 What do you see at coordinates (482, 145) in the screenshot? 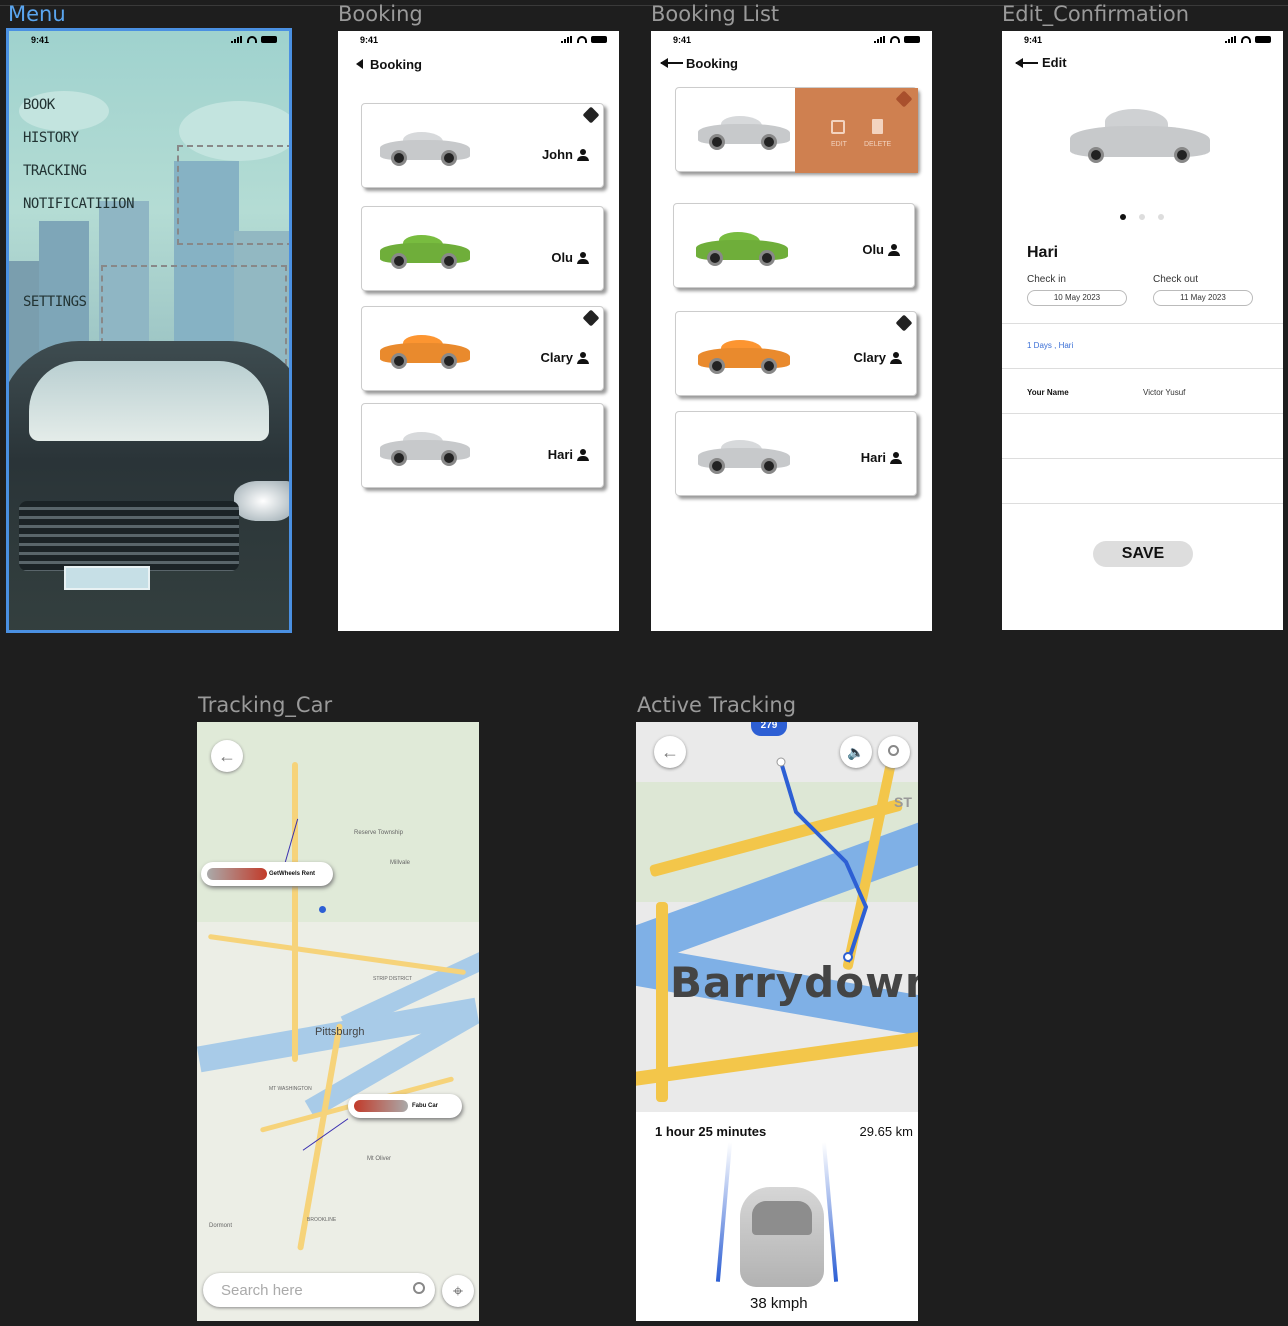
I see `booking-card: John` at bounding box center [482, 145].